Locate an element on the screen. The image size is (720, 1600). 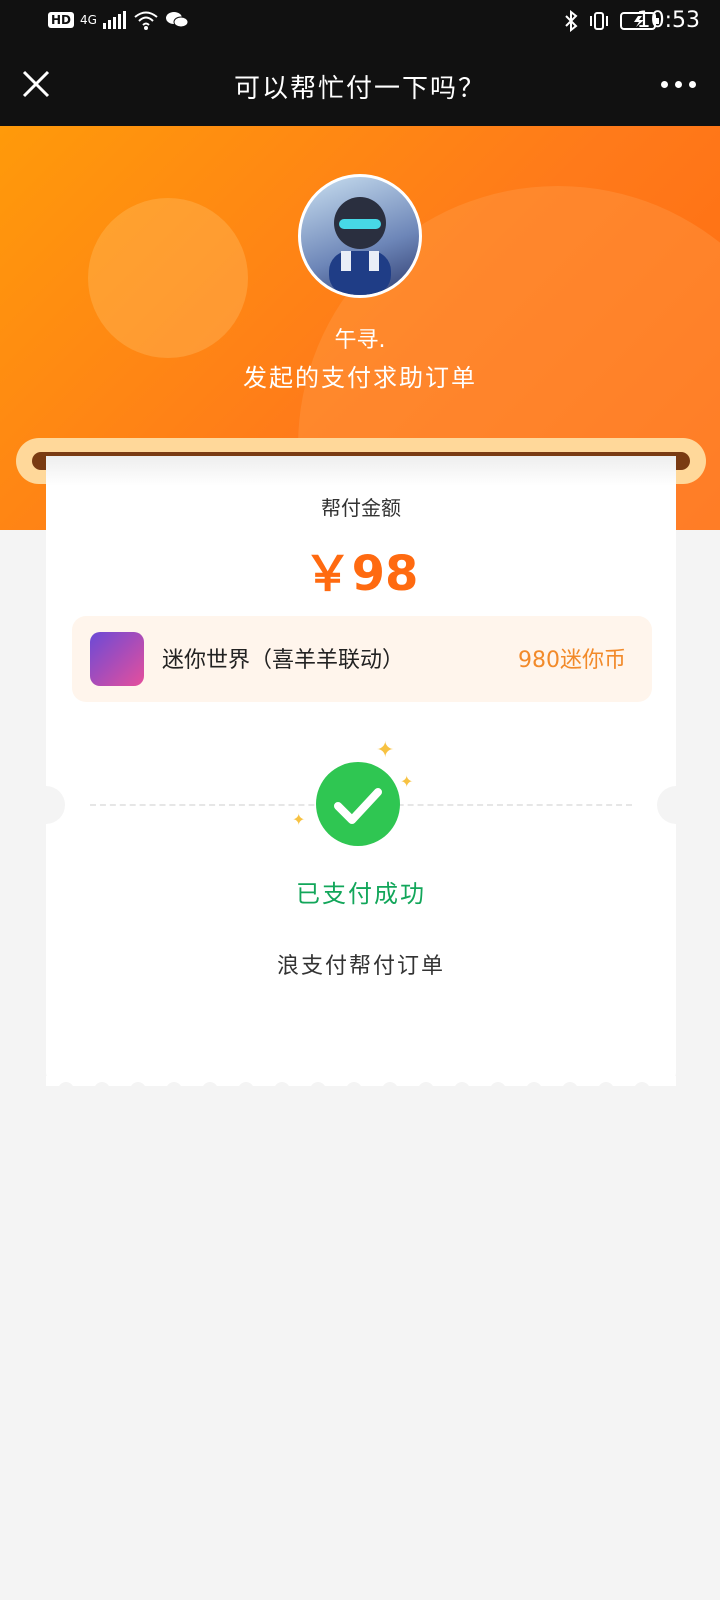
user-subtitle: 发起的支付求助订单 is located at coordinates (360, 378).